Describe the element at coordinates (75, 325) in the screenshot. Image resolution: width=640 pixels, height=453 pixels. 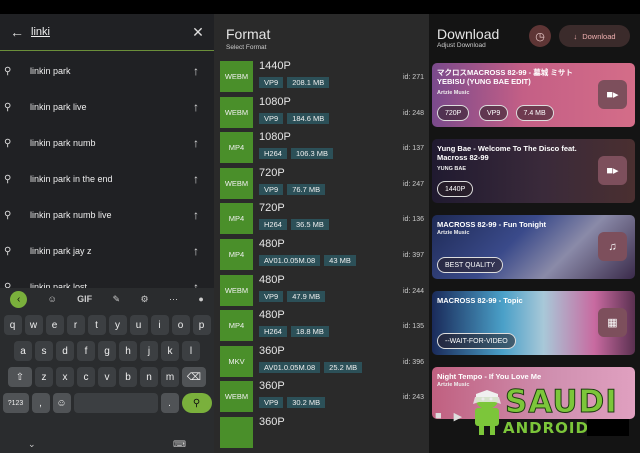
I see `key-r: r` at that location.